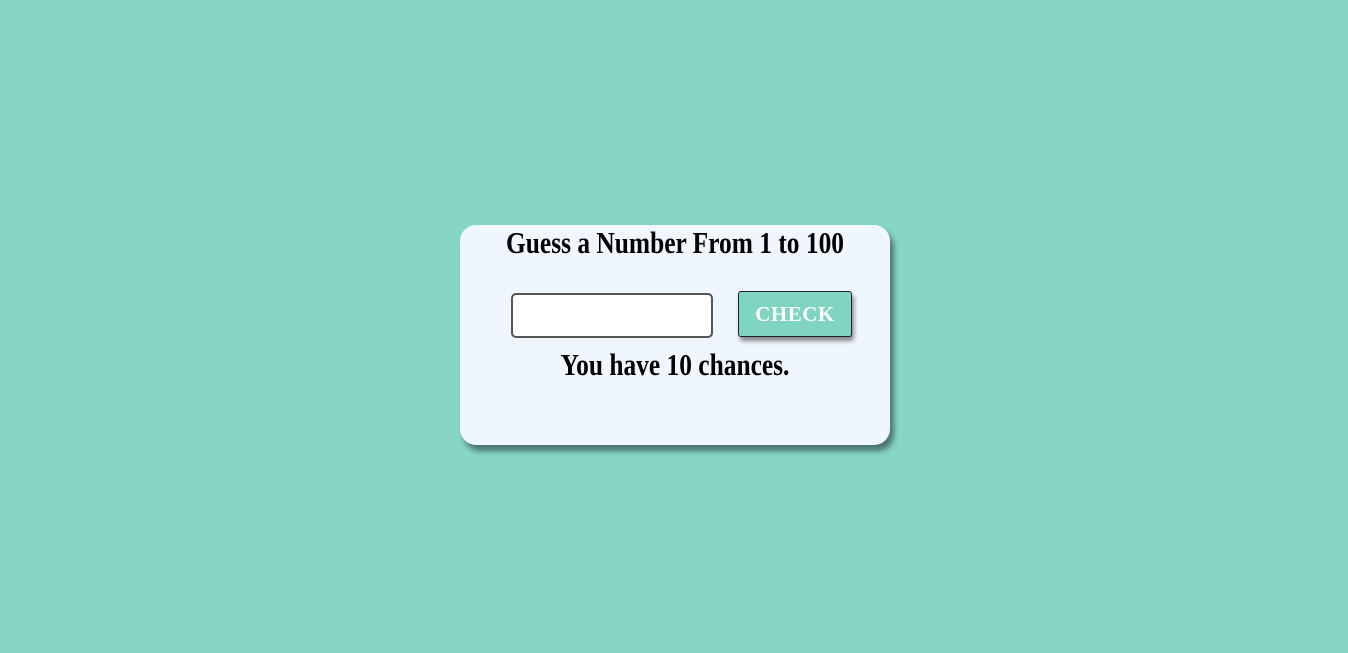 This screenshot has width=1348, height=653. Describe the element at coordinates (612, 315) in the screenshot. I see `guess-input` at that location.